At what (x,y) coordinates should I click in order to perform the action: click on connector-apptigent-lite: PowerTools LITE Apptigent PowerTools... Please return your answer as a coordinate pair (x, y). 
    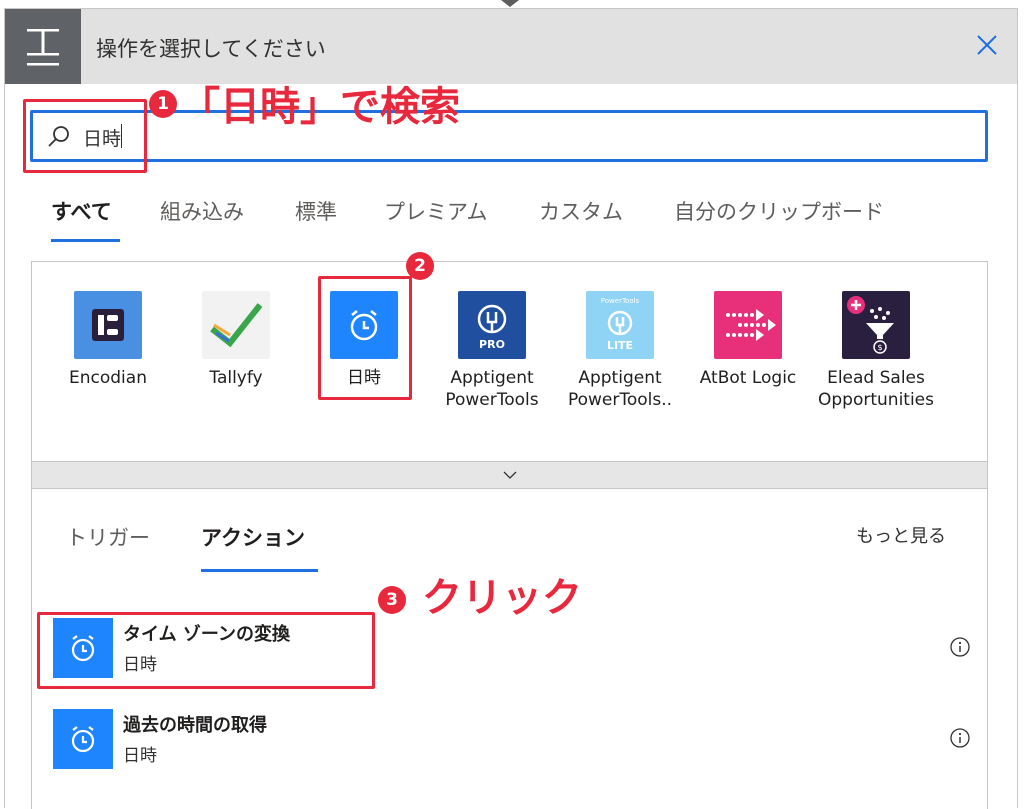
    Looking at the image, I should click on (620, 351).